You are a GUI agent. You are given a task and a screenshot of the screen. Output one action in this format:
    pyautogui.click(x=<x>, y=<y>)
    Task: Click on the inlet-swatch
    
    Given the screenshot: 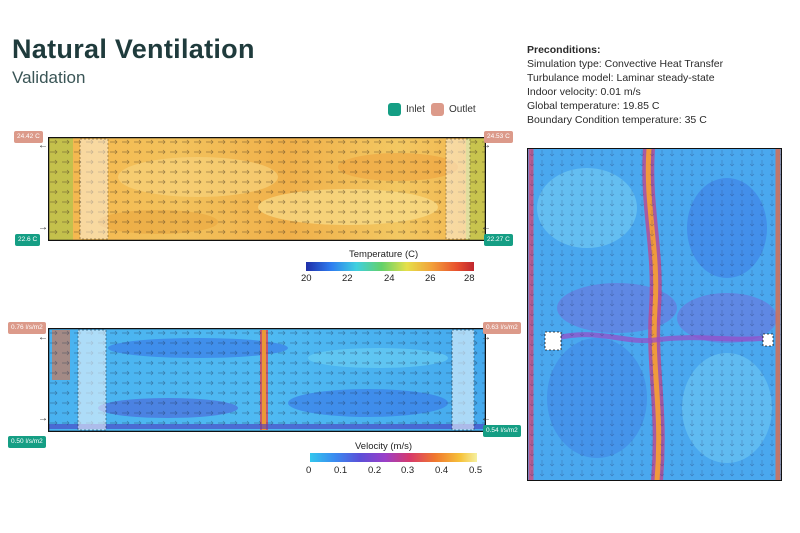 What is the action you would take?
    pyautogui.click(x=394, y=109)
    